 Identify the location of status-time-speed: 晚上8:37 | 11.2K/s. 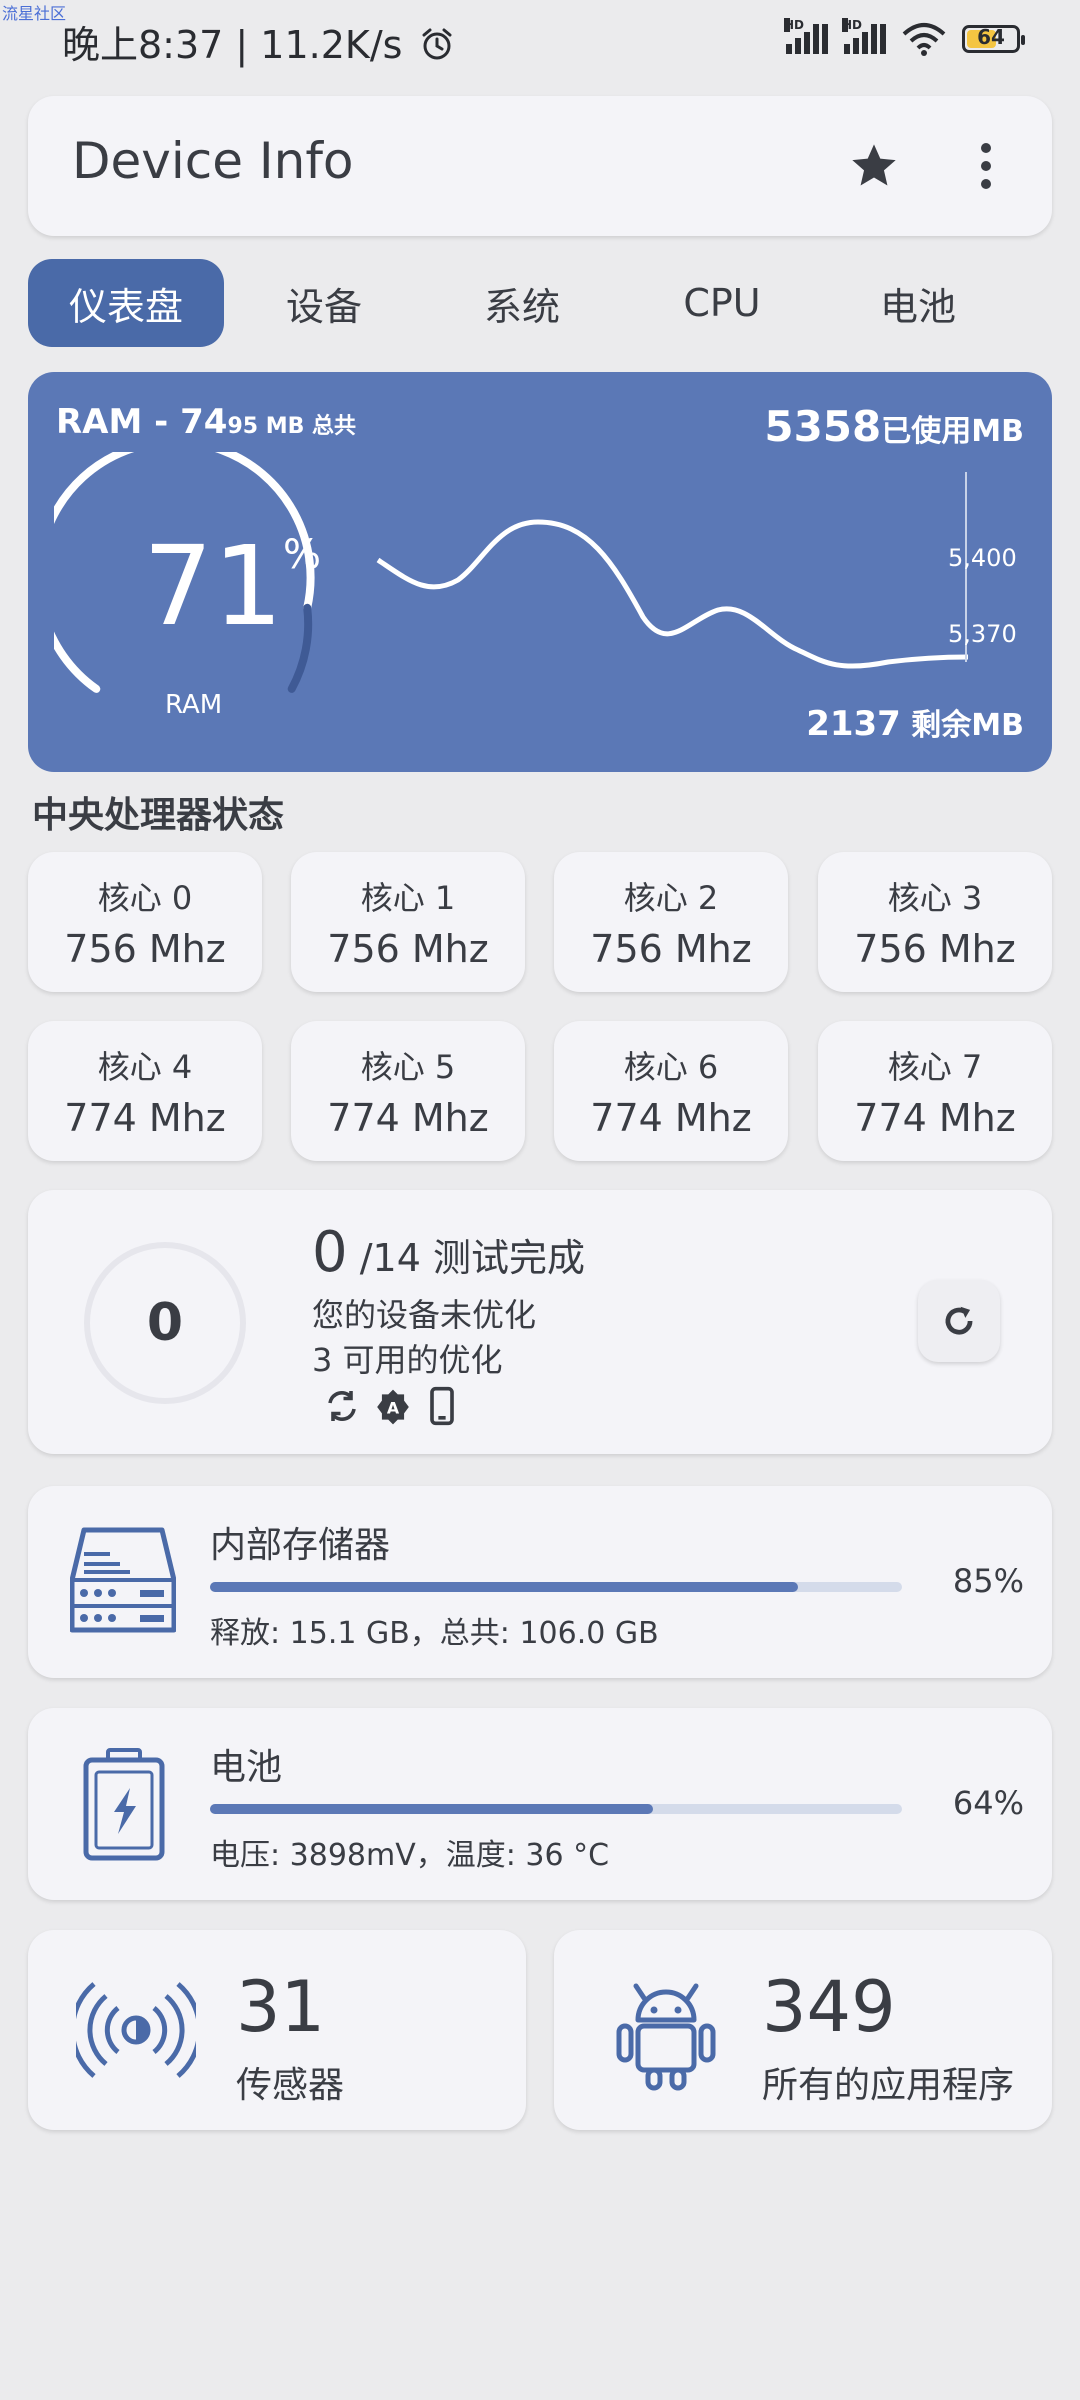
(258, 41).